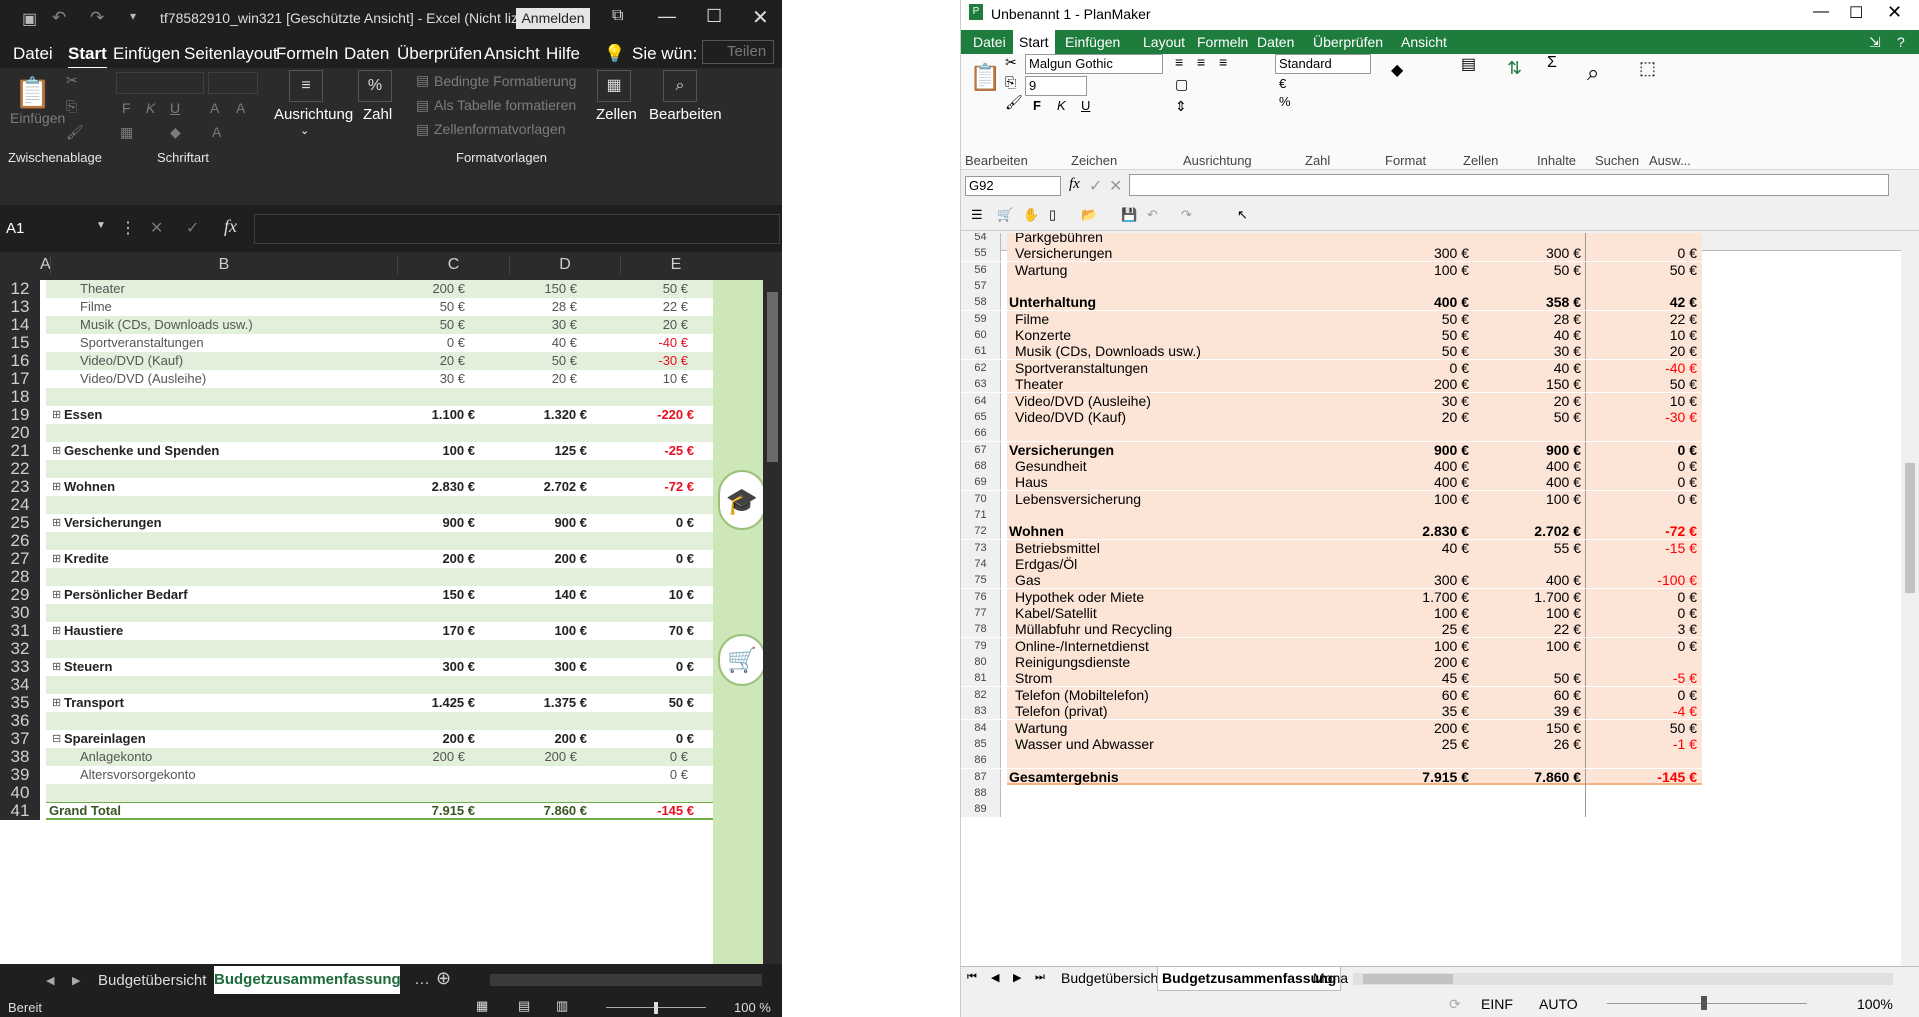 Image resolution: width=1919 pixels, height=1017 pixels. Describe the element at coordinates (1643, 777) in the screenshot. I see `pm-cell-e: -145 €` at that location.